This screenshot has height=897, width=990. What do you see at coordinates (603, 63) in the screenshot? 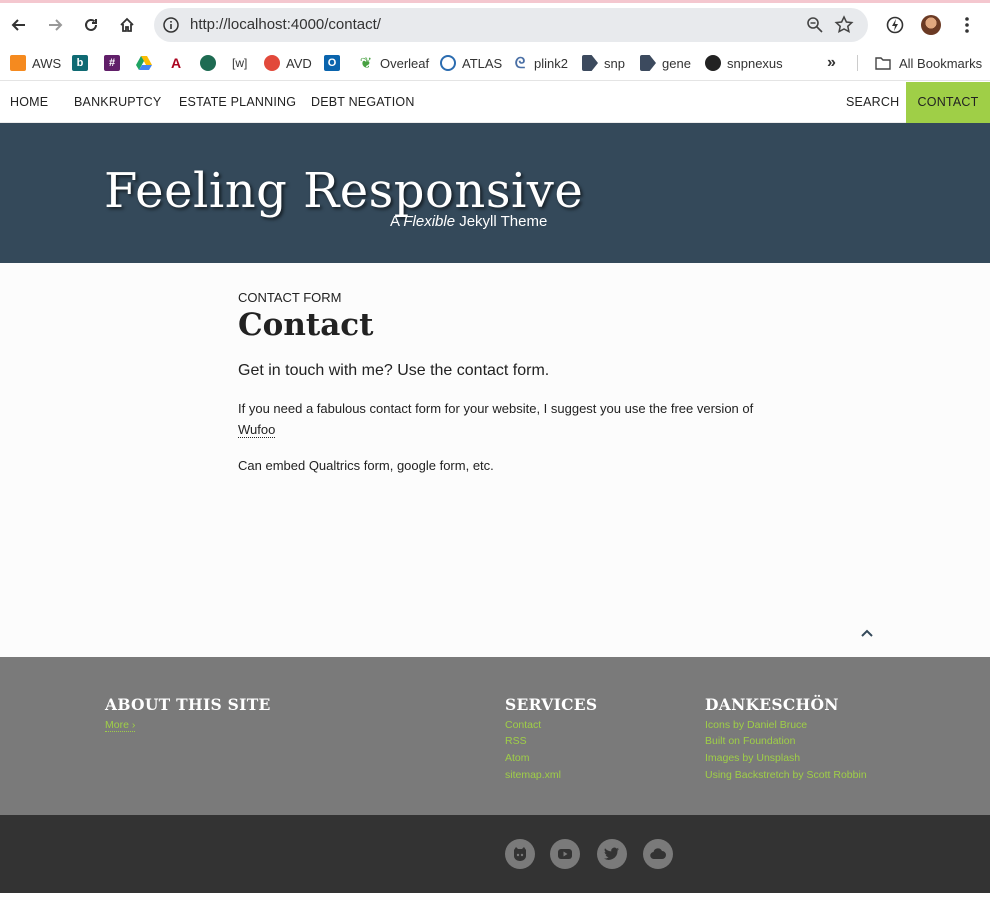
I see `bookmark-snp: snp` at bounding box center [603, 63].